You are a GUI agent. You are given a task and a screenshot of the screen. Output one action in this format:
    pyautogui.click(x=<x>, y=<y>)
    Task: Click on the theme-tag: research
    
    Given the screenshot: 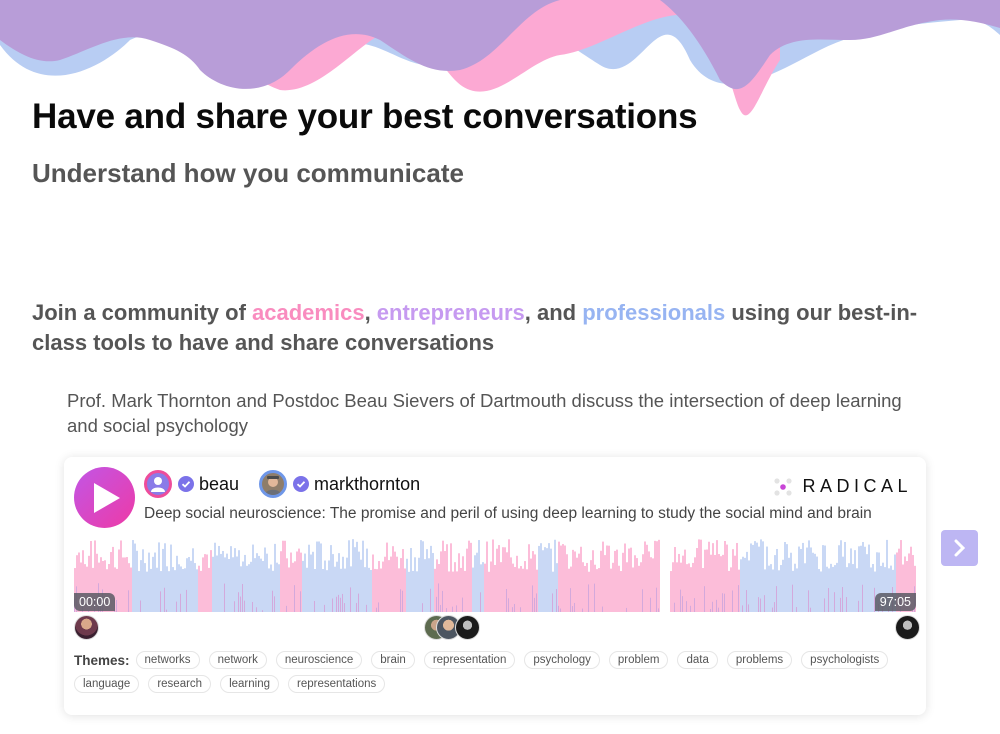 What is the action you would take?
    pyautogui.click(x=180, y=684)
    